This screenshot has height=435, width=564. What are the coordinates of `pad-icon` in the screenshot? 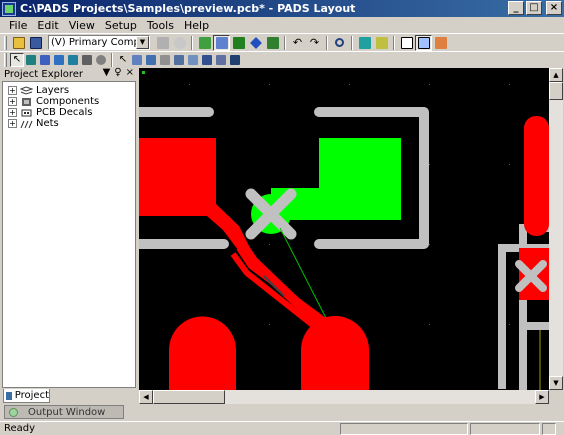 It's located at (87, 60).